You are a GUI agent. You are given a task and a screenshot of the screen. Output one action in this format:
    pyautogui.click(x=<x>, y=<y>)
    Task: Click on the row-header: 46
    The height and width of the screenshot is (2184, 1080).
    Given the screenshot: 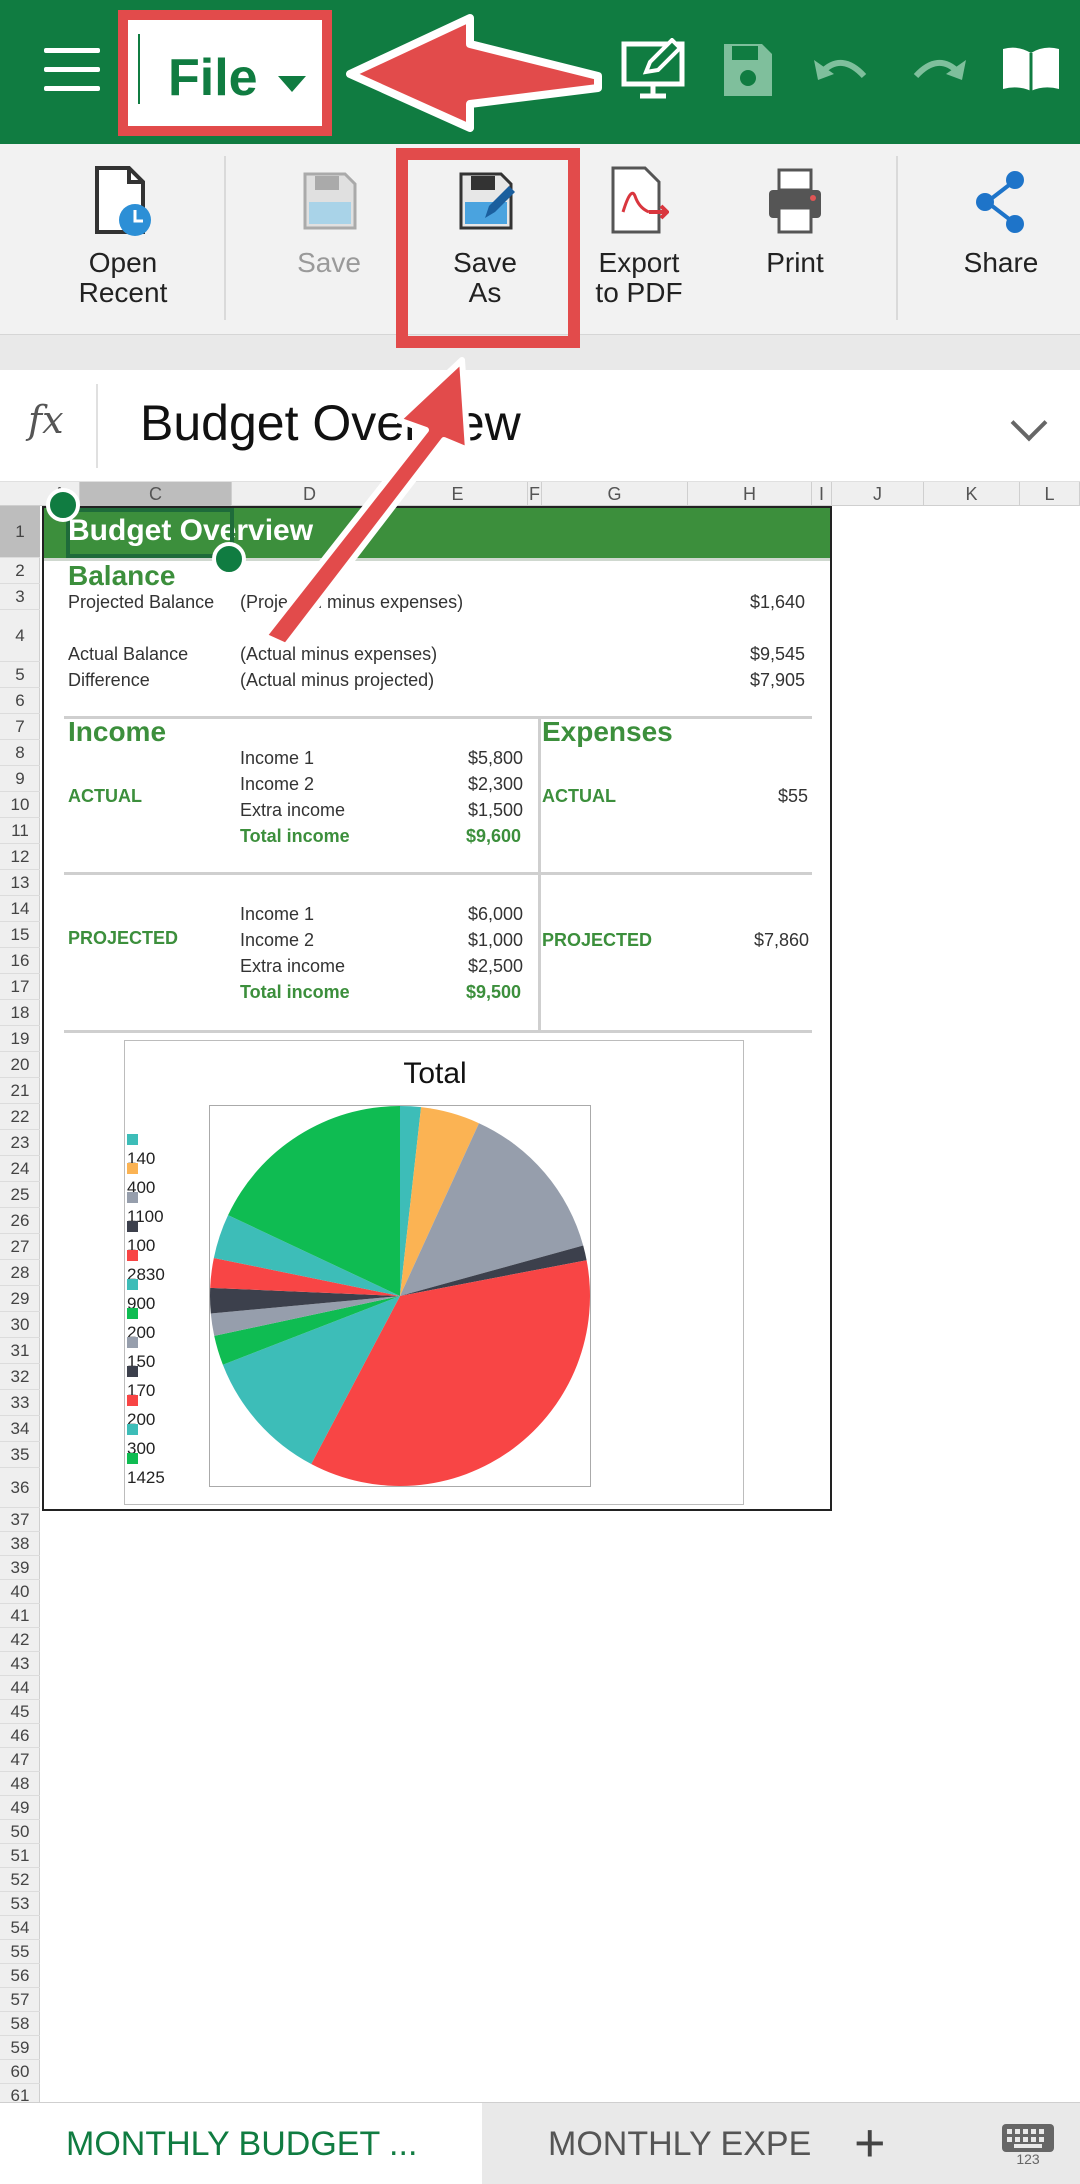 What is the action you would take?
    pyautogui.click(x=20, y=1736)
    